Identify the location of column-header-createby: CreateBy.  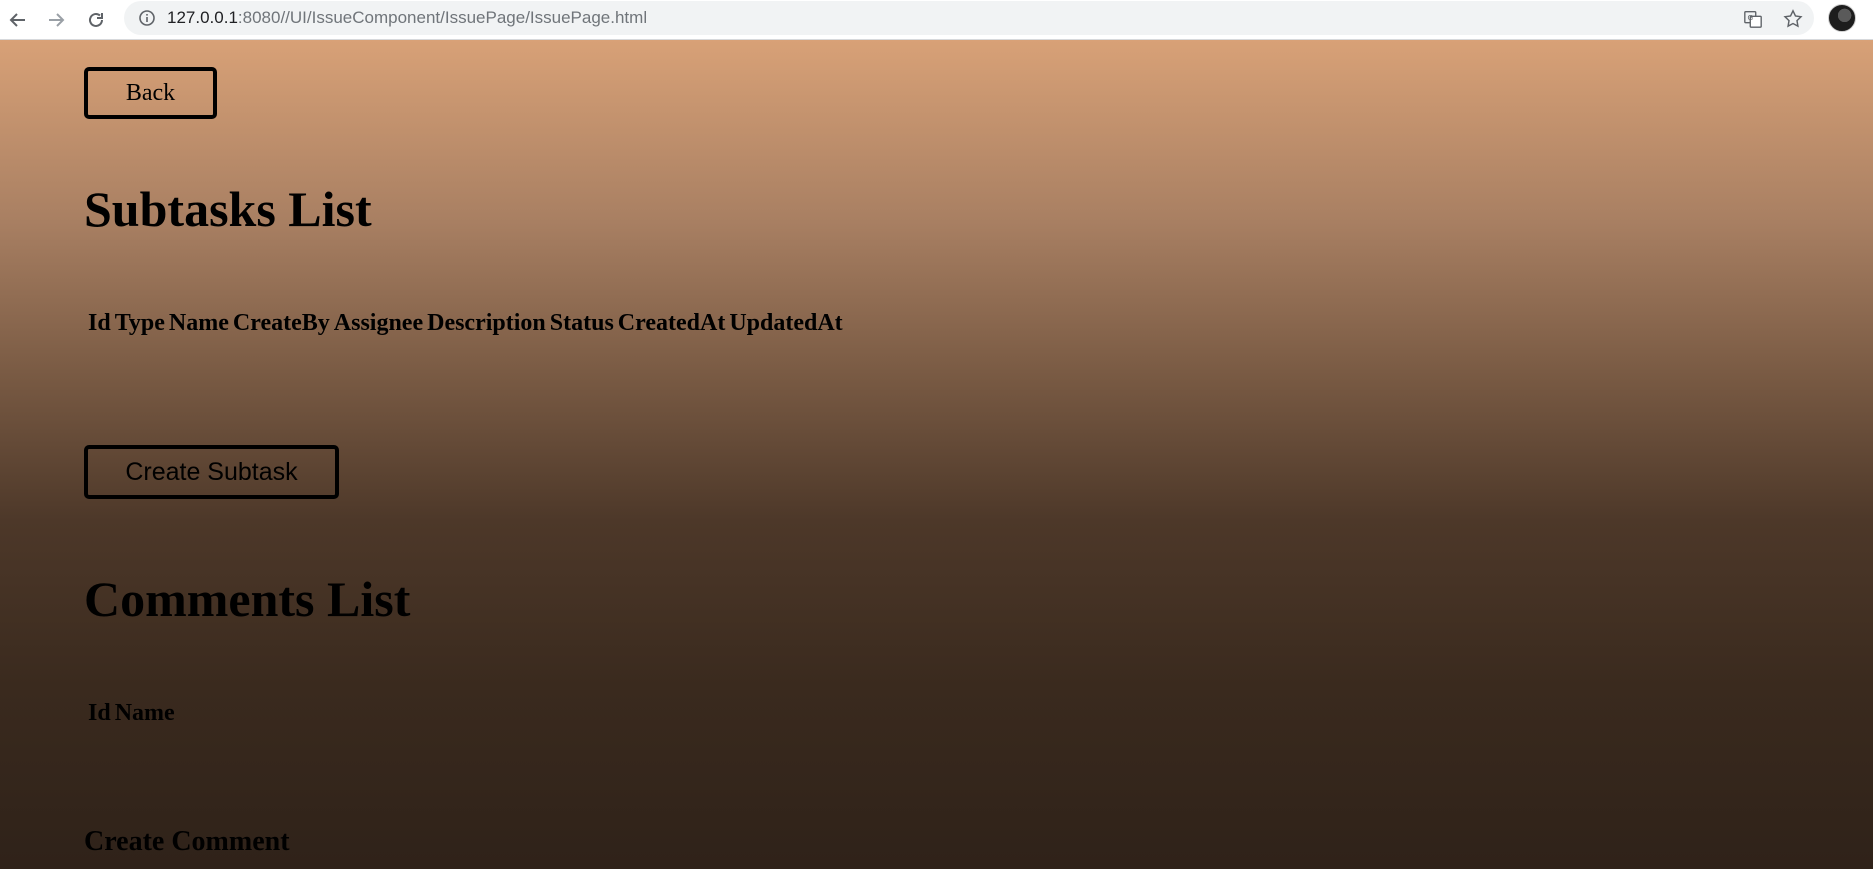
(281, 323).